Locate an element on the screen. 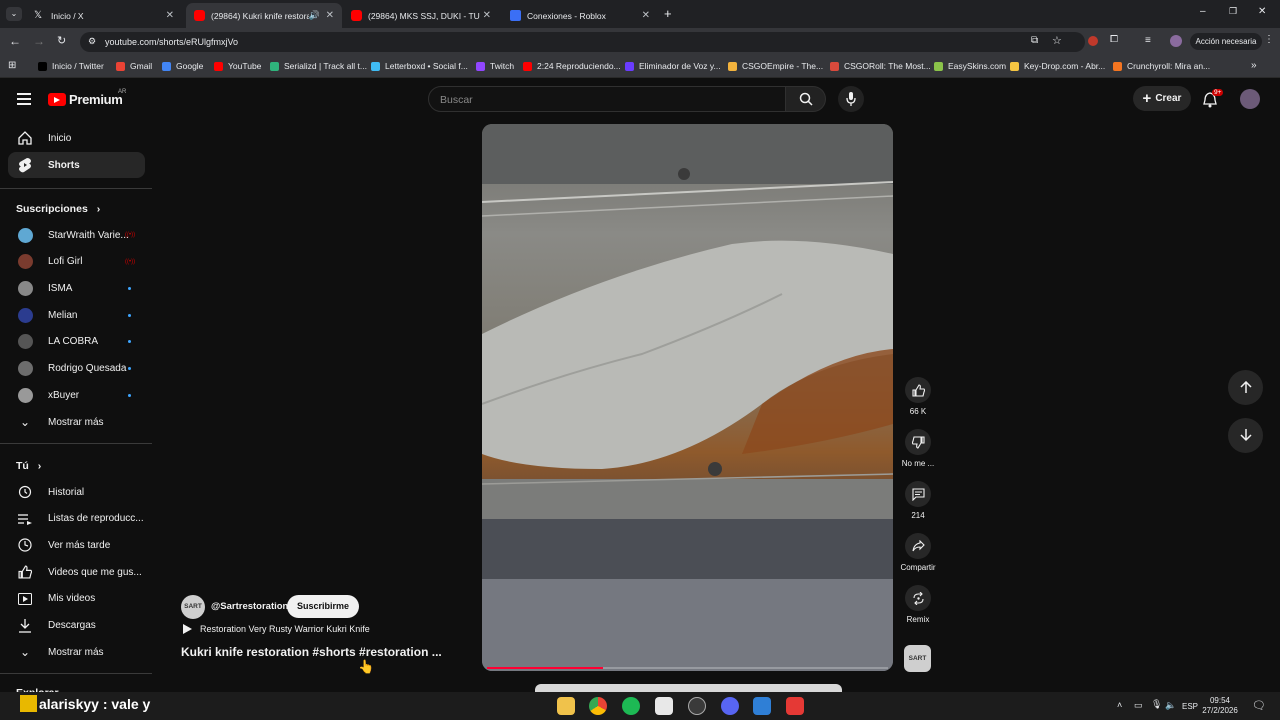 The width and height of the screenshot is (1280, 720). sidebar-subscription-item: StarWraith Varie... ((•)) is located at coordinates (76, 235).